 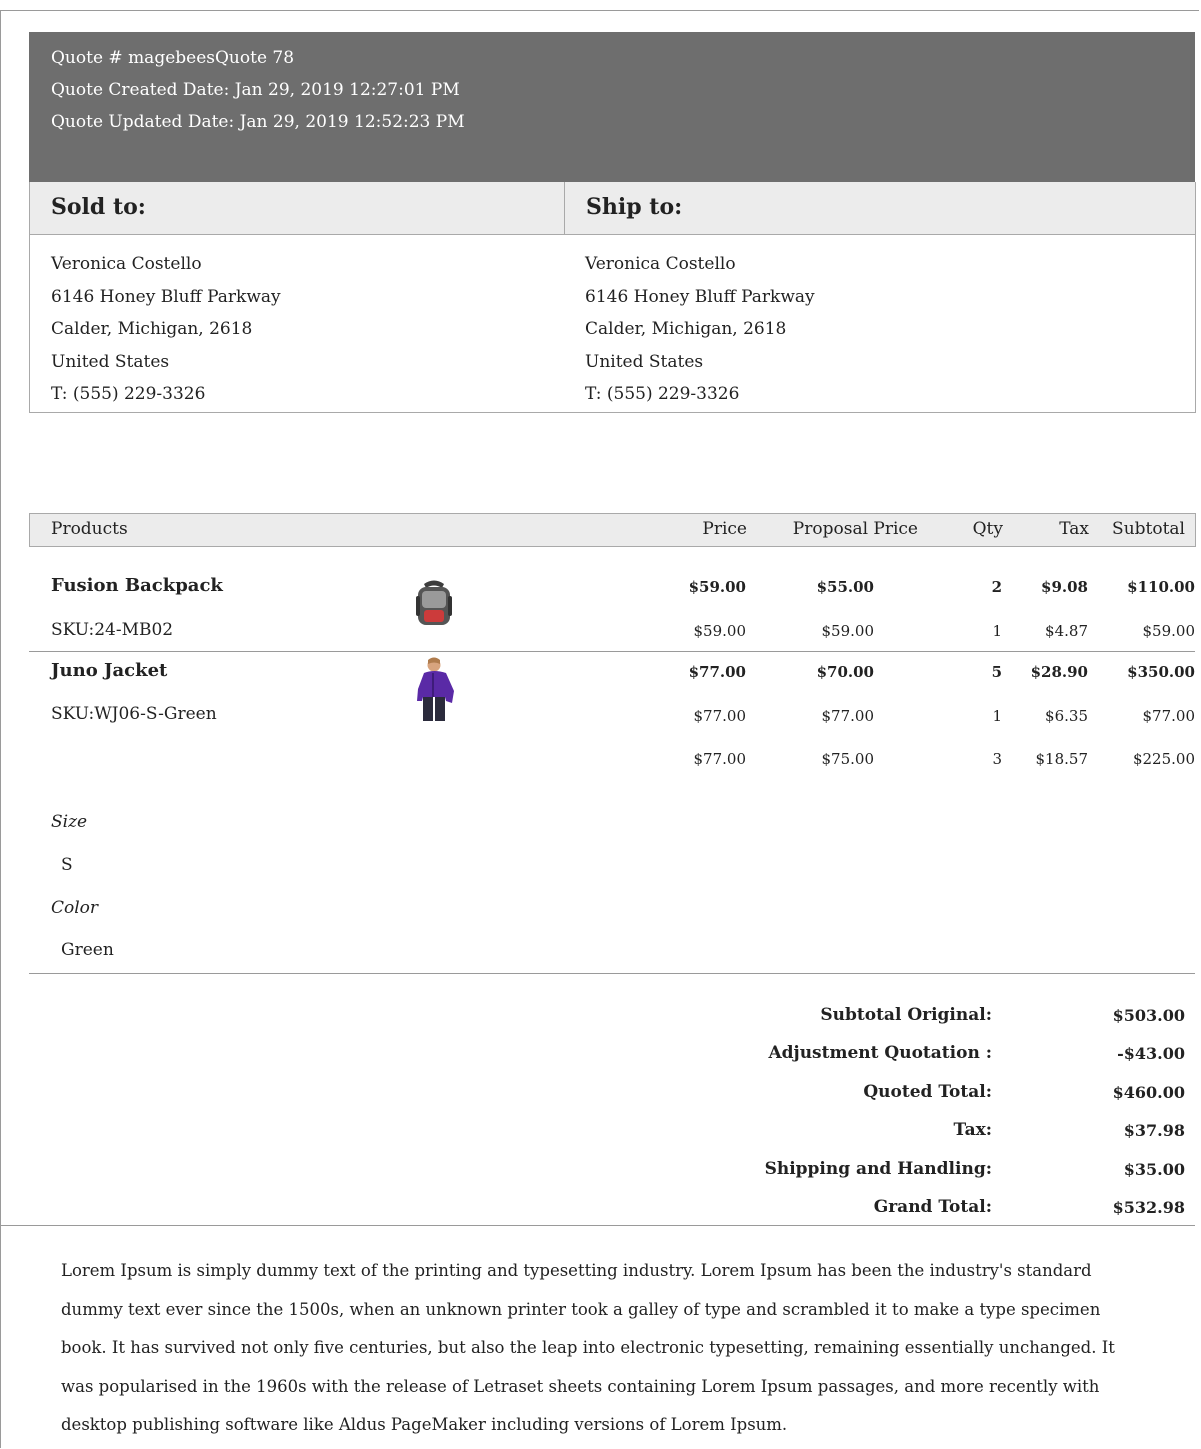 I want to click on item-price: $77.00, so click(x=717, y=672).